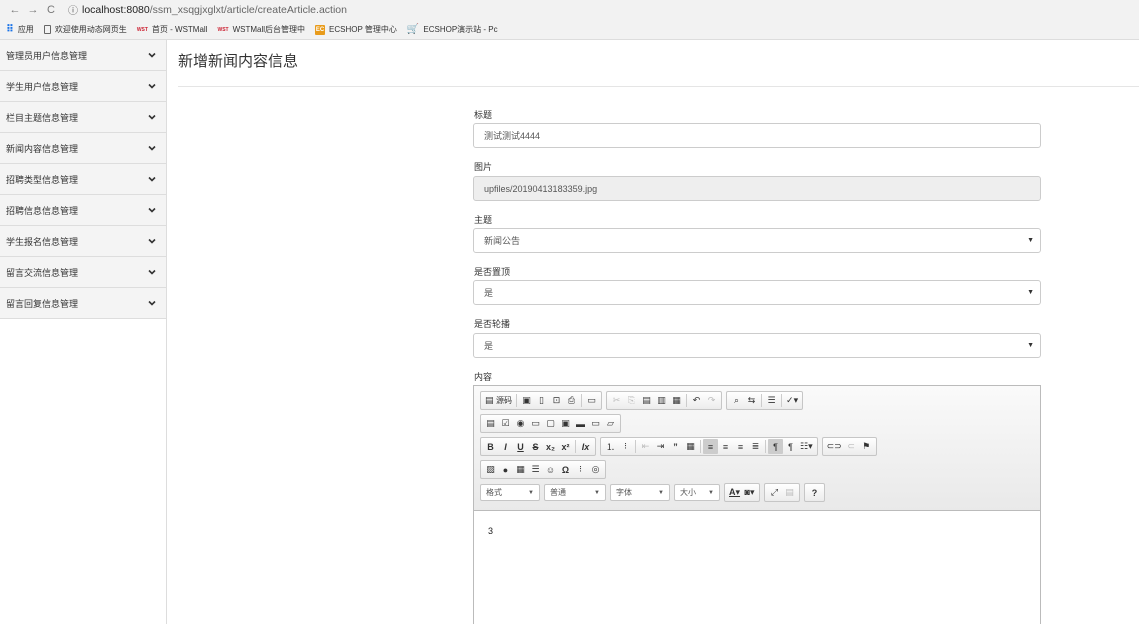  Describe the element at coordinates (15, 10) in the screenshot. I see `back-icon: ←` at that location.